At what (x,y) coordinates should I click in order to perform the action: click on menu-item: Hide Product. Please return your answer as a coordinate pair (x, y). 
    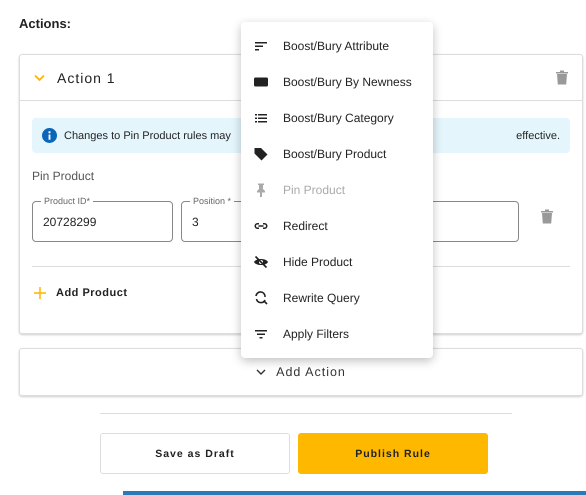
    Looking at the image, I should click on (337, 262).